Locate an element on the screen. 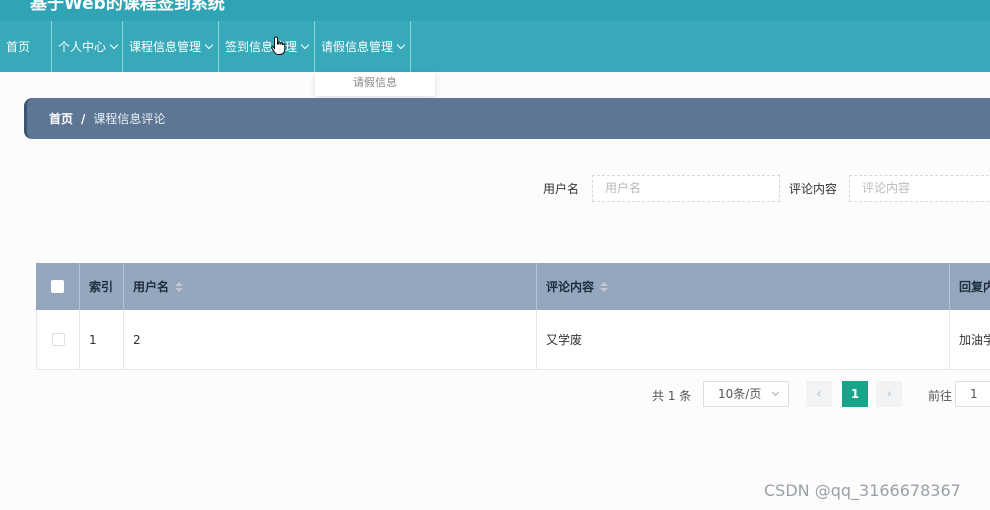 The height and width of the screenshot is (510, 990). column-header-comment: 评论内容 is located at coordinates (743, 286).